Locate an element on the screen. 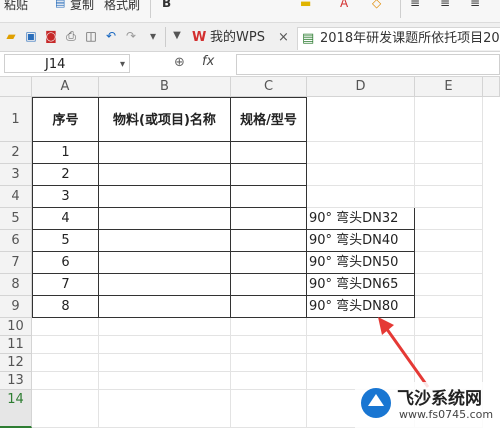 The width and height of the screenshot is (500, 428). bold-icon: B is located at coordinates (166, 5).